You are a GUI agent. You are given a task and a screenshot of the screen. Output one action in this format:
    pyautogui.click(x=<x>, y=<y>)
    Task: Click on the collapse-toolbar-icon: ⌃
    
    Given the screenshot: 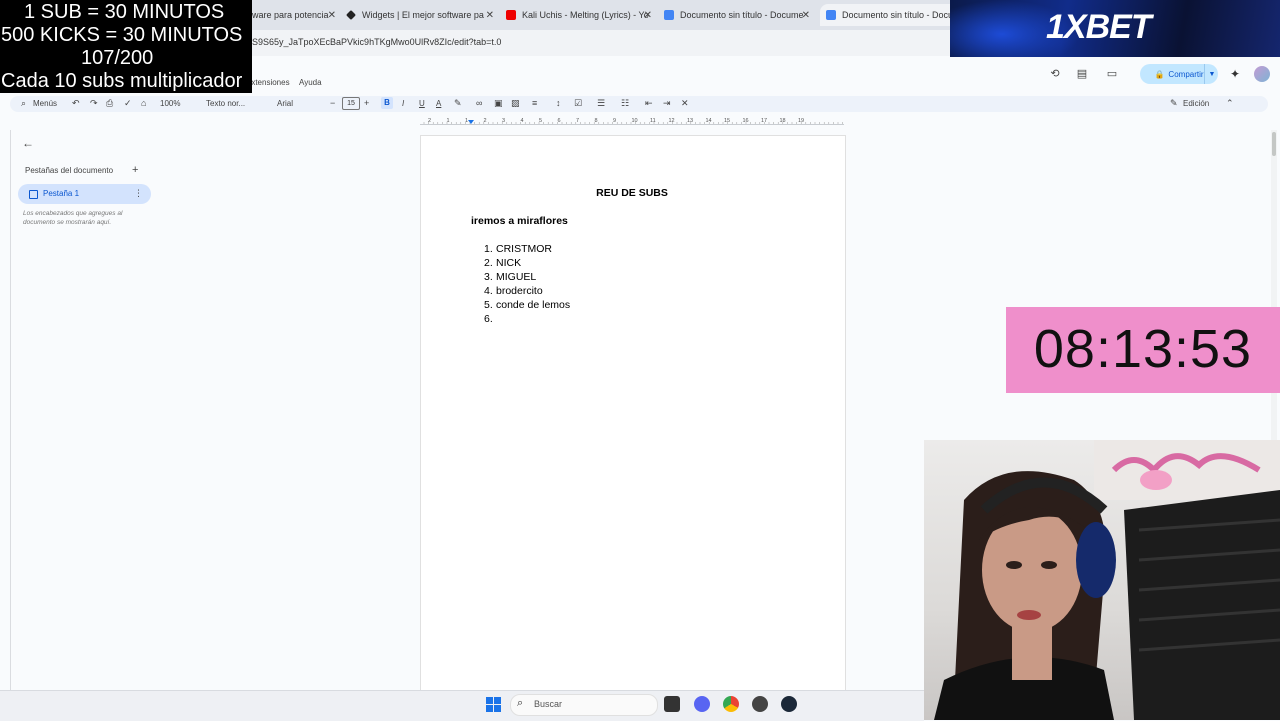 What is the action you would take?
    pyautogui.click(x=1230, y=103)
    